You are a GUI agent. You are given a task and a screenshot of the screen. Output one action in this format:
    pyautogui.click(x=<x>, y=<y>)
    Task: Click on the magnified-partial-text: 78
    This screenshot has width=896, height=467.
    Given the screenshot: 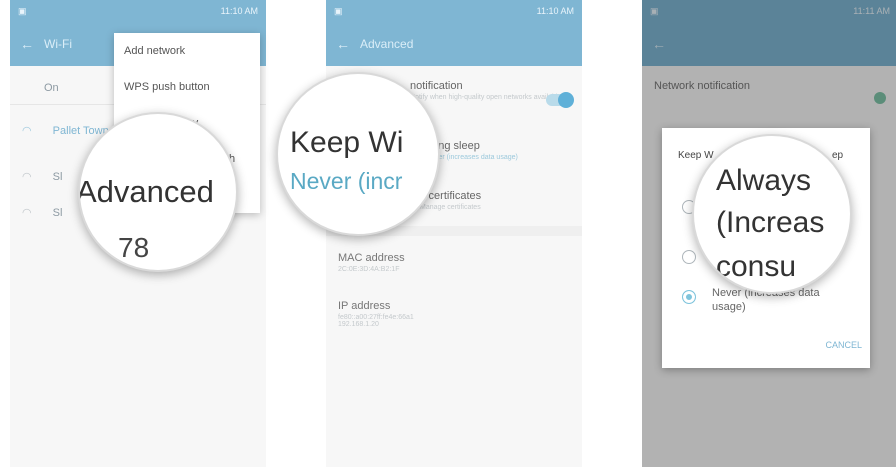 What is the action you would take?
    pyautogui.click(x=134, y=247)
    